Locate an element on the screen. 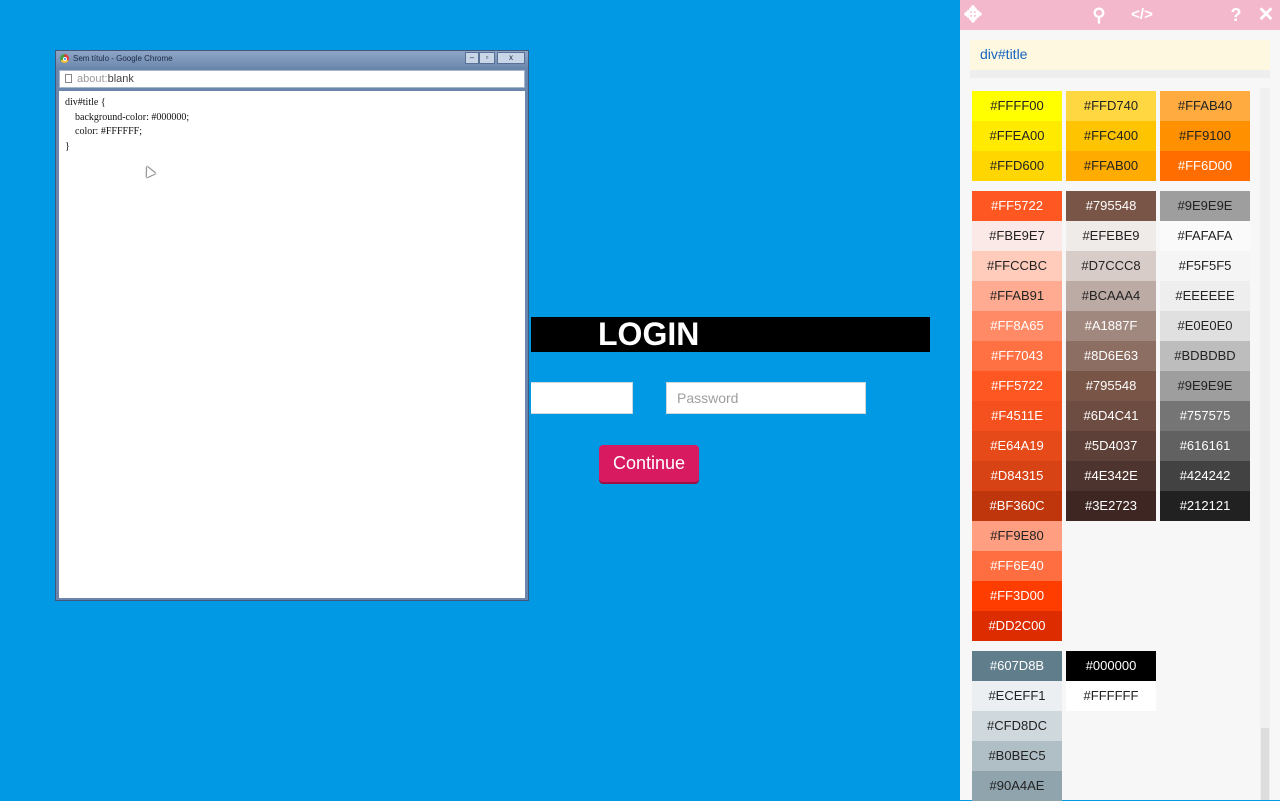 The height and width of the screenshot is (801, 1280). color-swatch: #FF3D00 is located at coordinates (1017, 596).